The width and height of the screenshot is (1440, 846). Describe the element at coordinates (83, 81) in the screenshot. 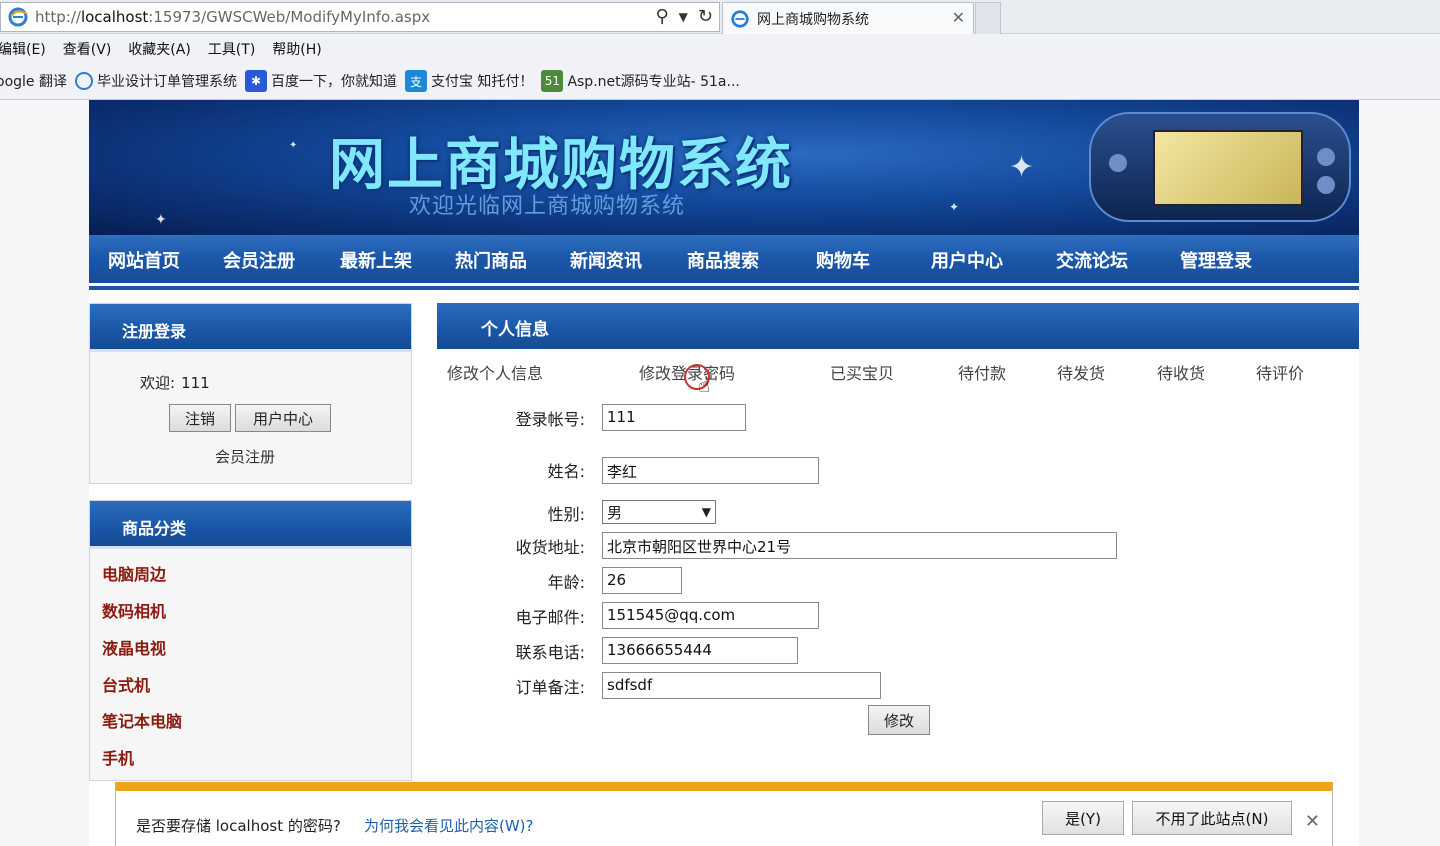

I see `ie-page-icon` at that location.